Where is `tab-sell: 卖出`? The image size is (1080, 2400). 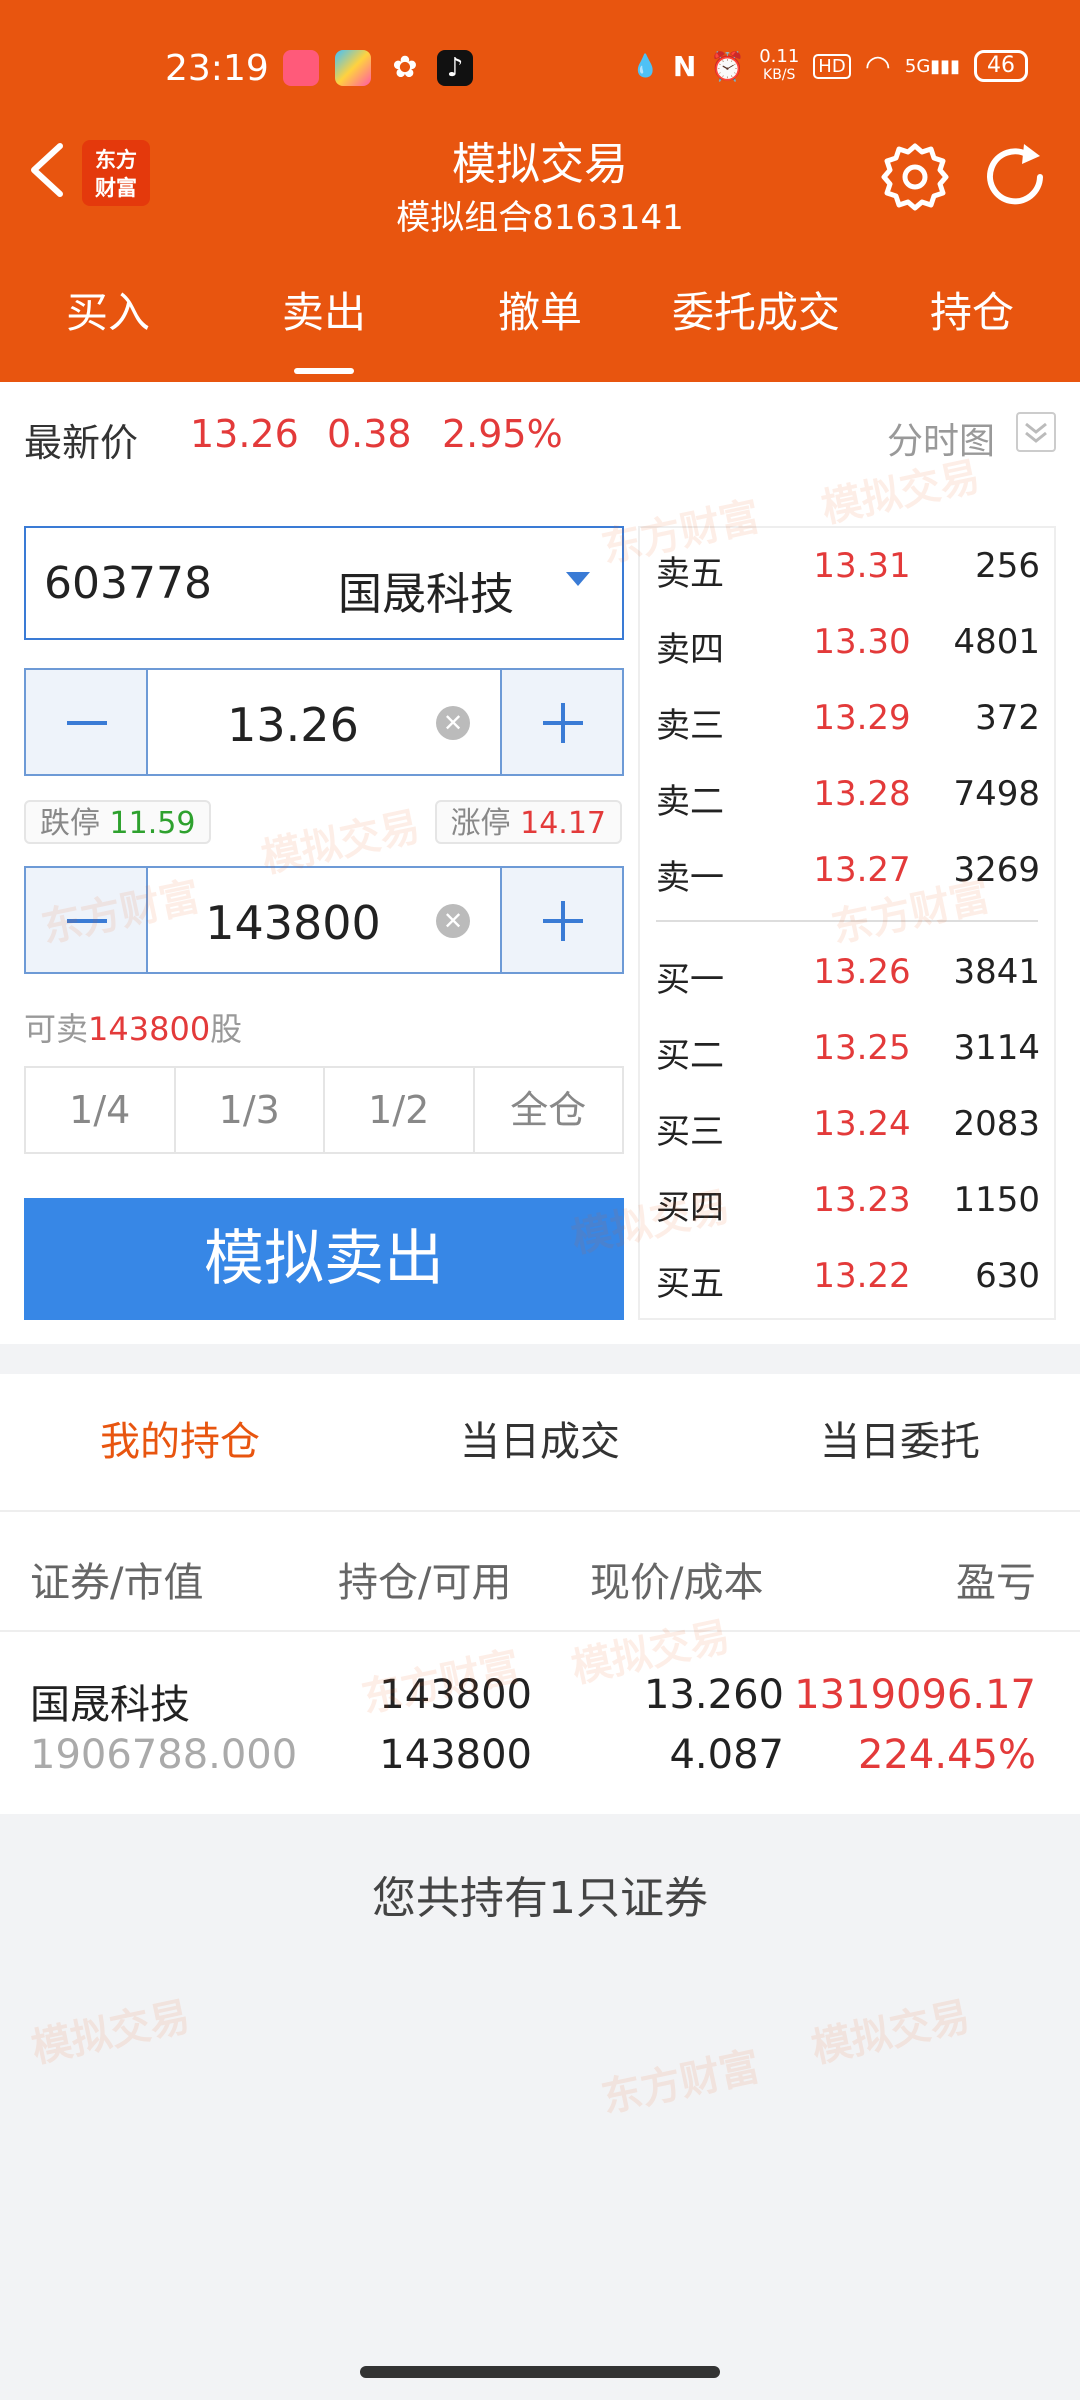 tab-sell: 卖出 is located at coordinates (324, 325).